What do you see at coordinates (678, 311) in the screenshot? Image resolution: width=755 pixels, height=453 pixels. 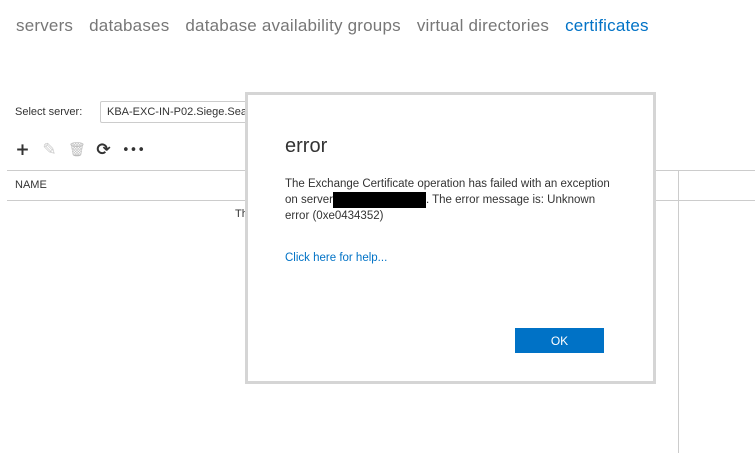 I see `details-pane-divider` at bounding box center [678, 311].